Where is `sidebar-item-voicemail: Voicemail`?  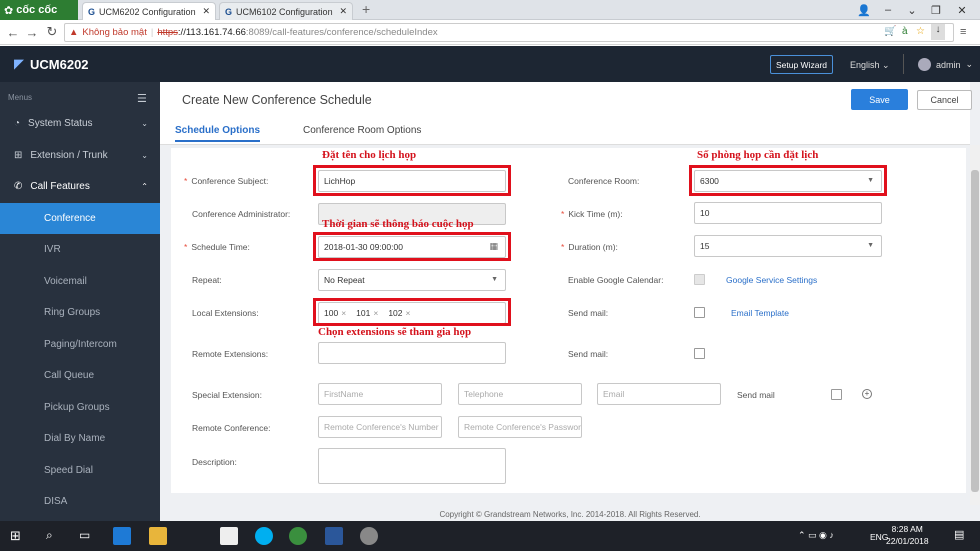 sidebar-item-voicemail: Voicemail is located at coordinates (80, 281).